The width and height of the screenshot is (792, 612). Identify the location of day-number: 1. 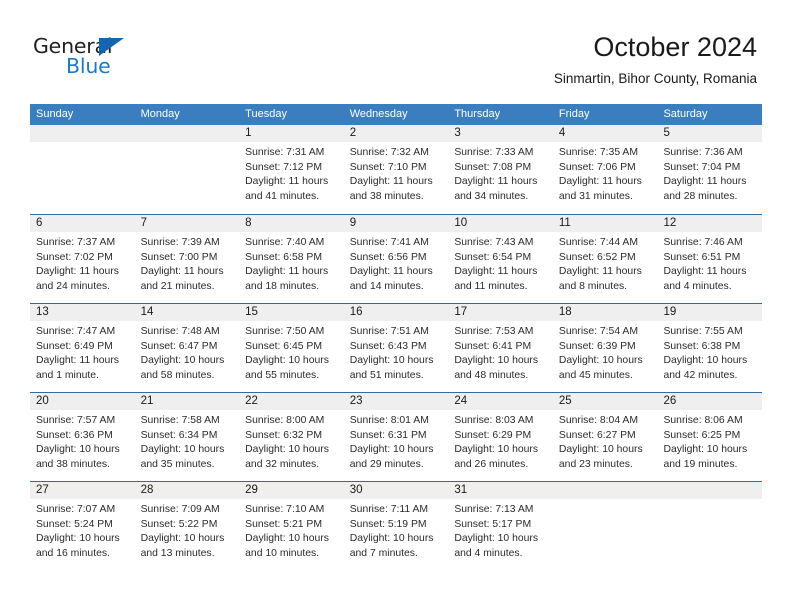
(248, 133).